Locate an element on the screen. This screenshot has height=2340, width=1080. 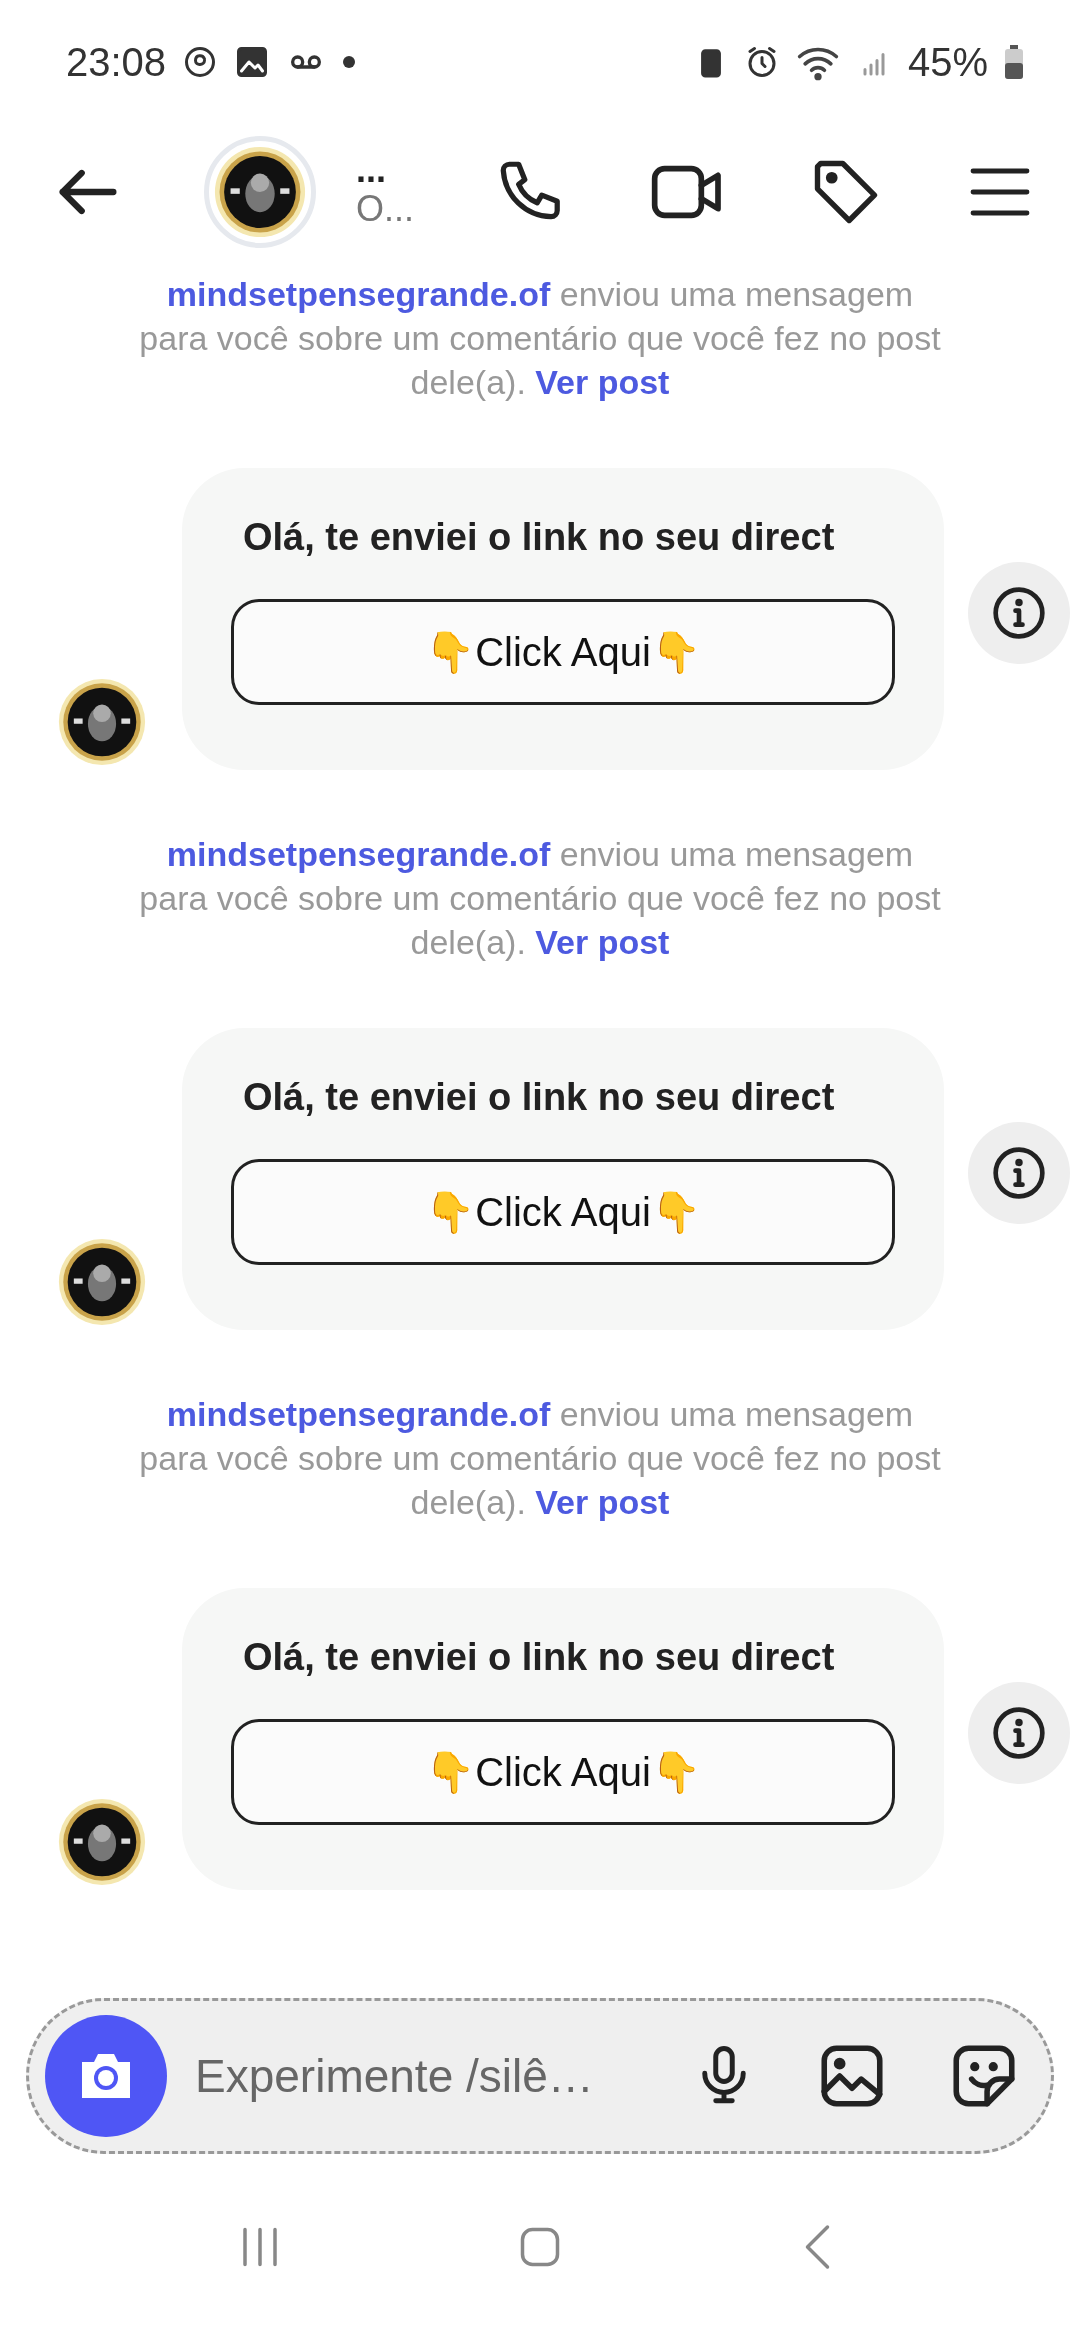
battery-icon is located at coordinates (1014, 62).